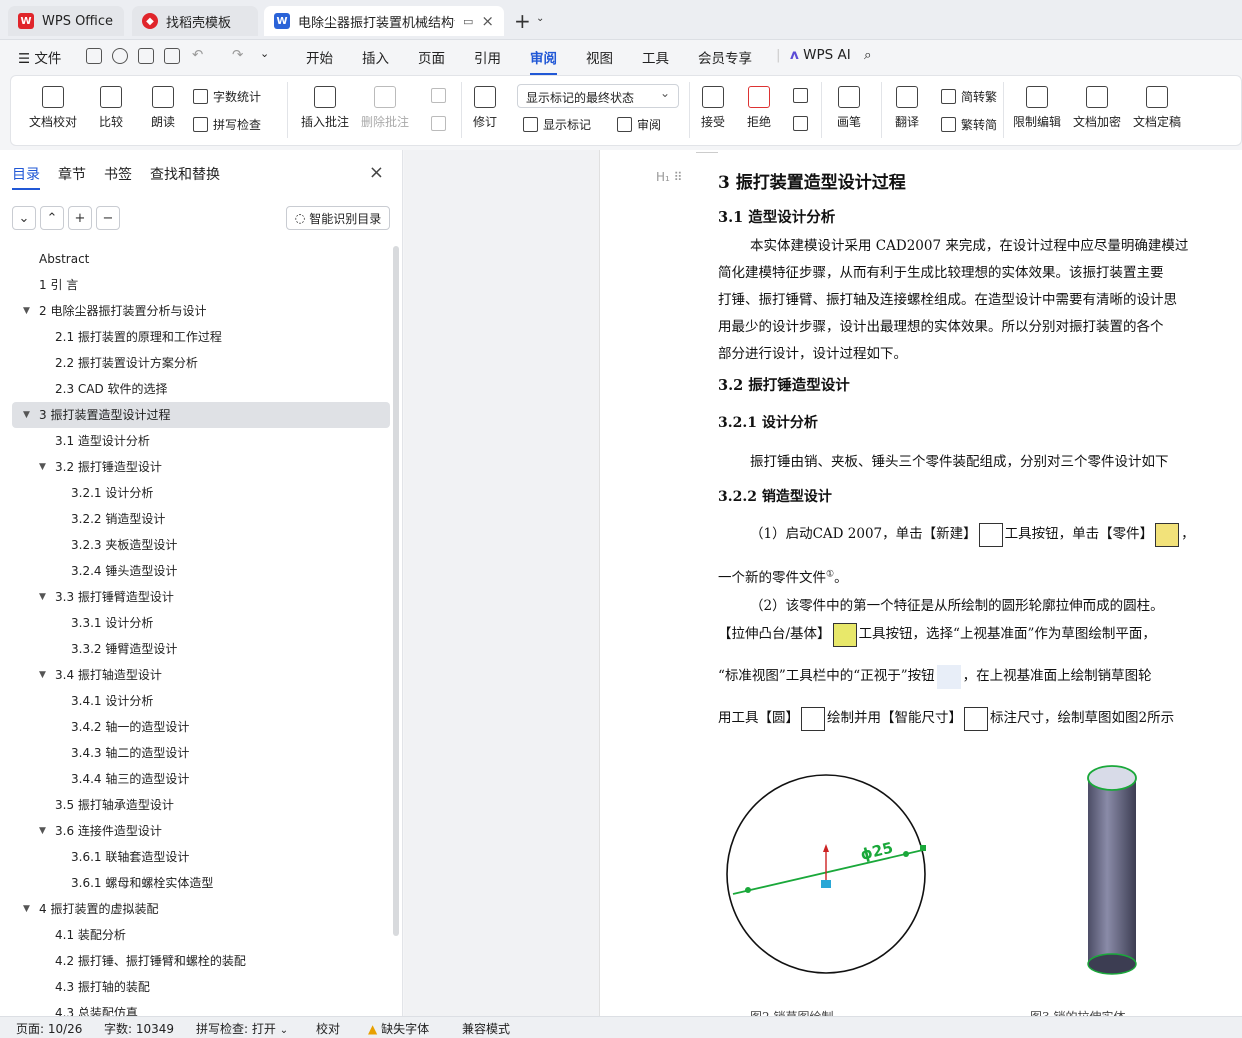  What do you see at coordinates (201, 935) in the screenshot?
I see `toc-item: 4.1 装配分析` at bounding box center [201, 935].